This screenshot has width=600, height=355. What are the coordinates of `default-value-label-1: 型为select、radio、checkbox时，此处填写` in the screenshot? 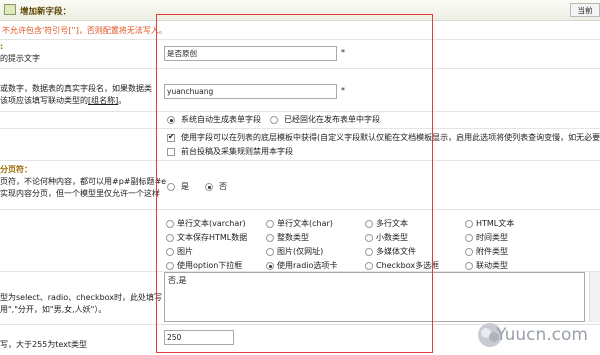 It's located at (81, 297).